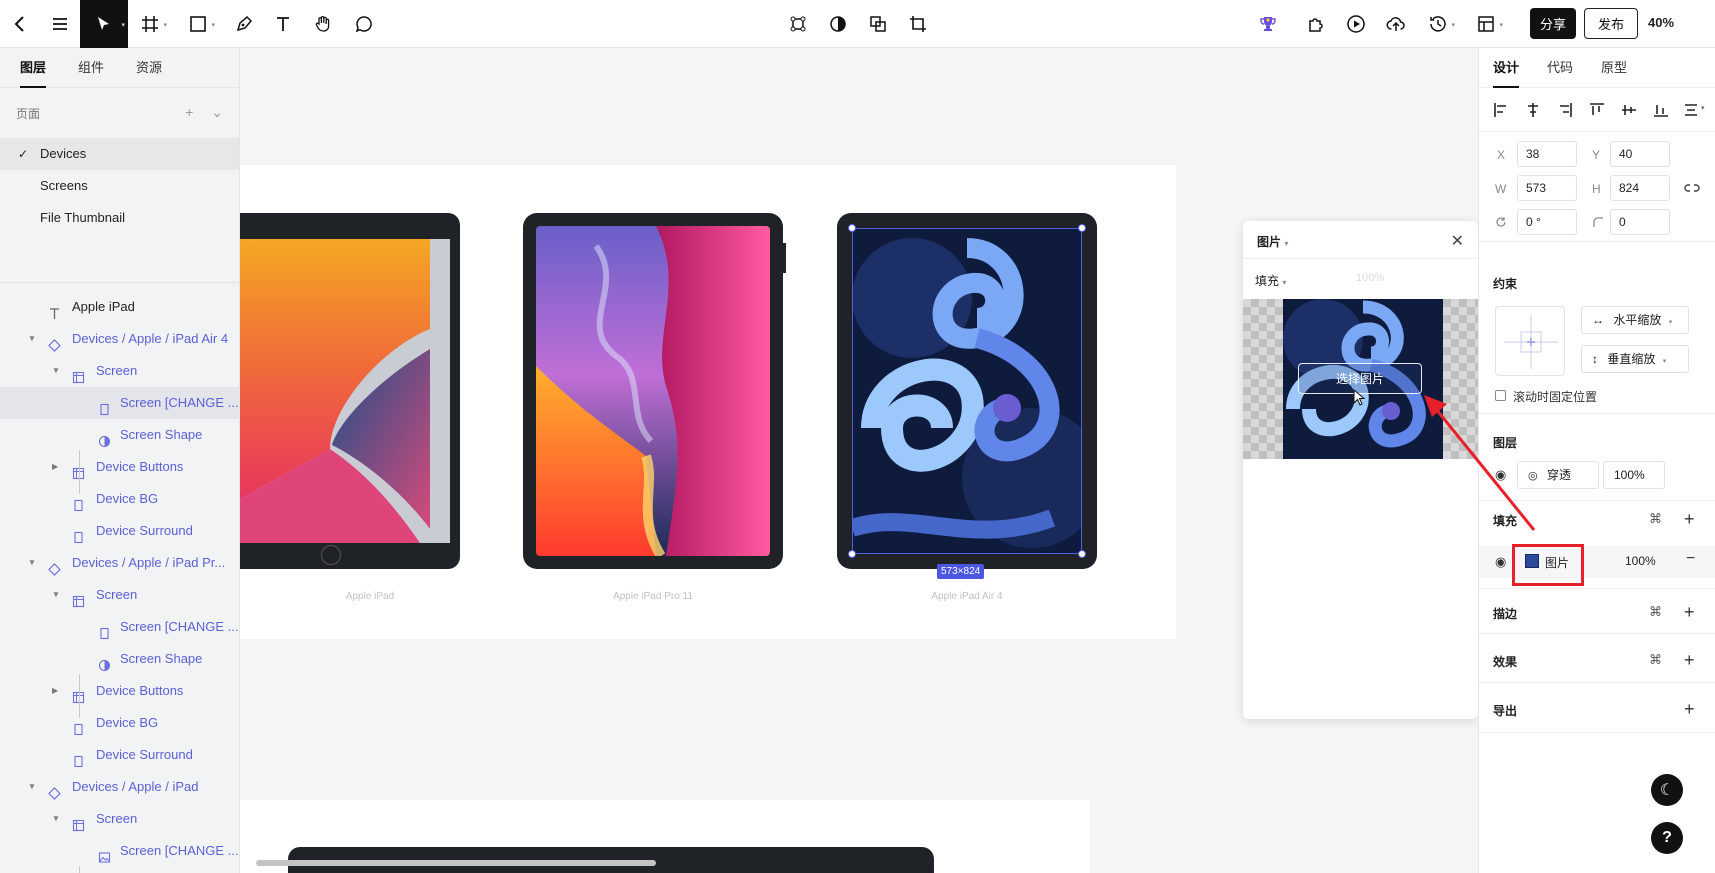 This screenshot has width=1715, height=873. Describe the element at coordinates (838, 24) in the screenshot. I see `mask-icon` at that location.